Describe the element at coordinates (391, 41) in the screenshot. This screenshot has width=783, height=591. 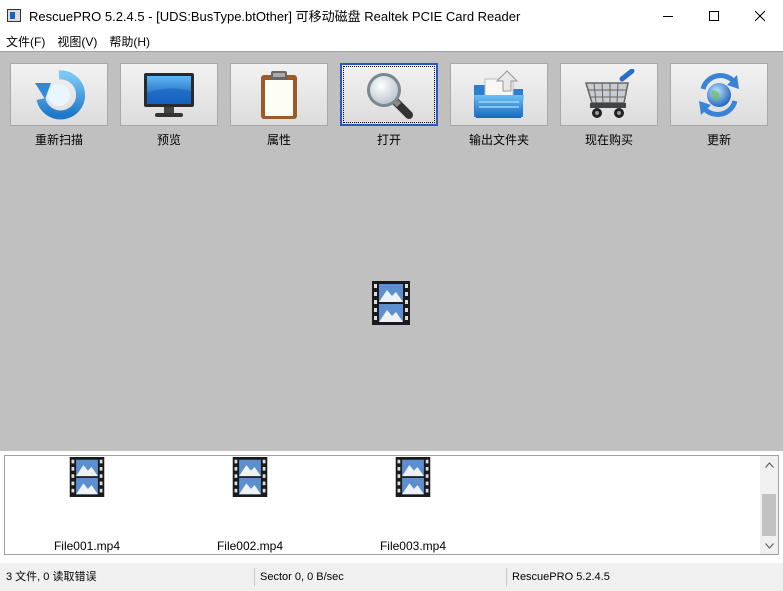
I see `menu-bar: 文件(F) 视图(V) 帮助(H)` at that location.